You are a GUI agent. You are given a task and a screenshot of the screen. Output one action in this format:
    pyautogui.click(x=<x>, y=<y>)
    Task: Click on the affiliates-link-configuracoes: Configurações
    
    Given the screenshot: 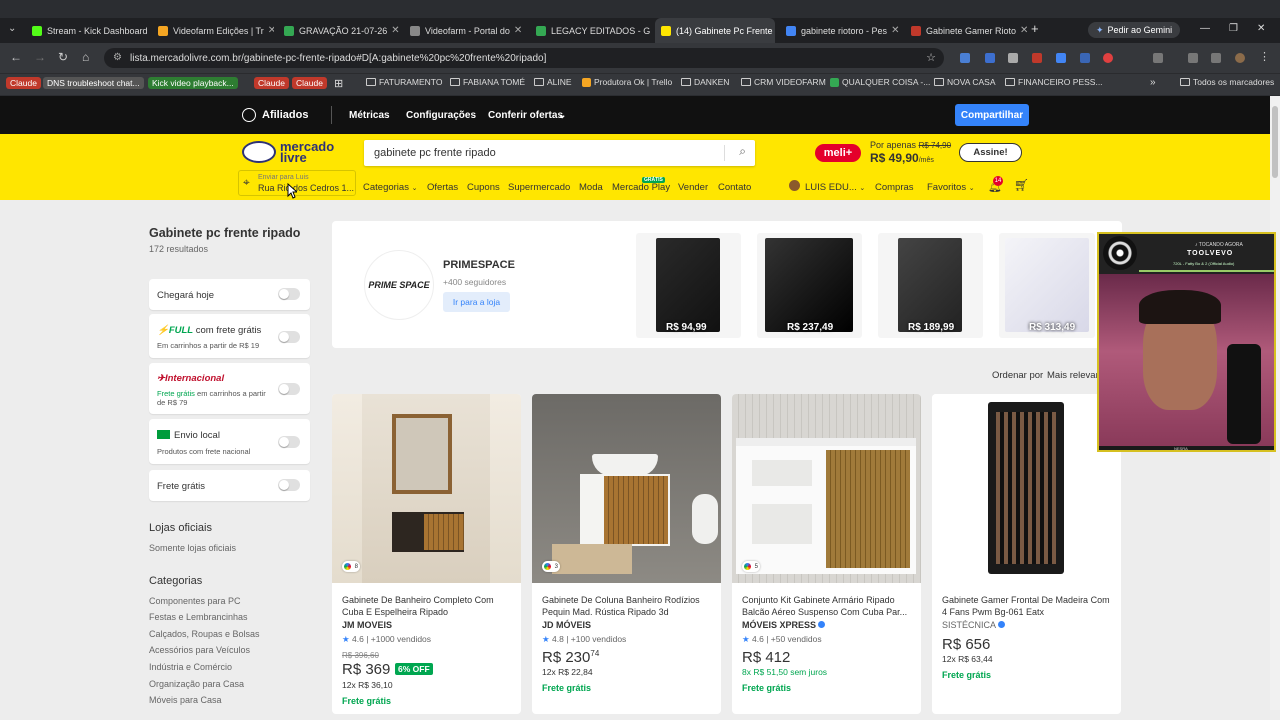 What is the action you would take?
    pyautogui.click(x=441, y=115)
    